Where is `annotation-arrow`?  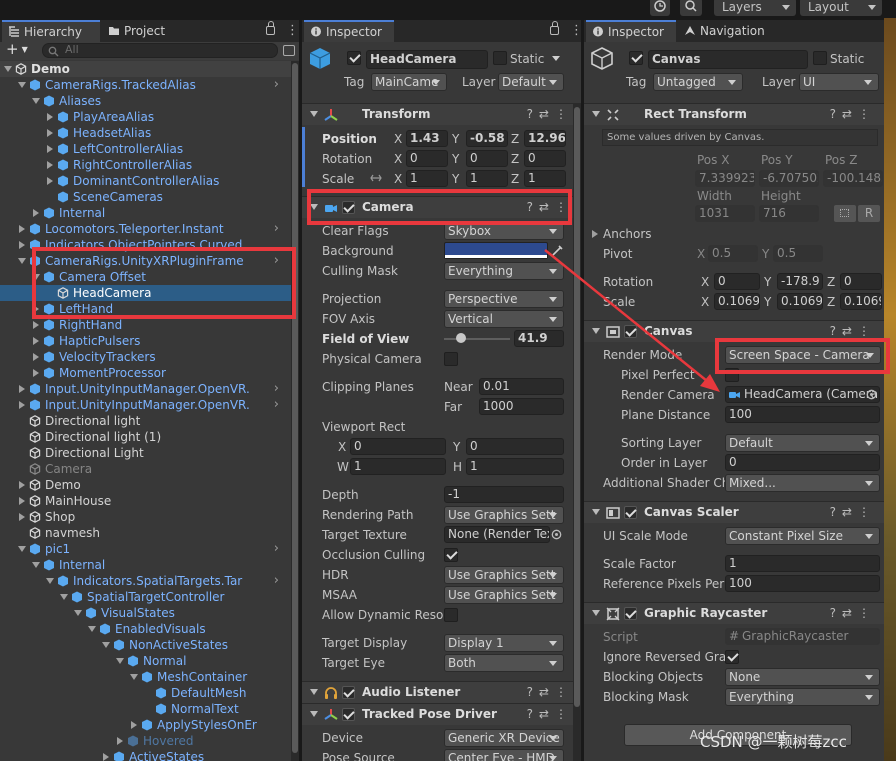
annotation-arrow is located at coordinates (632, 320).